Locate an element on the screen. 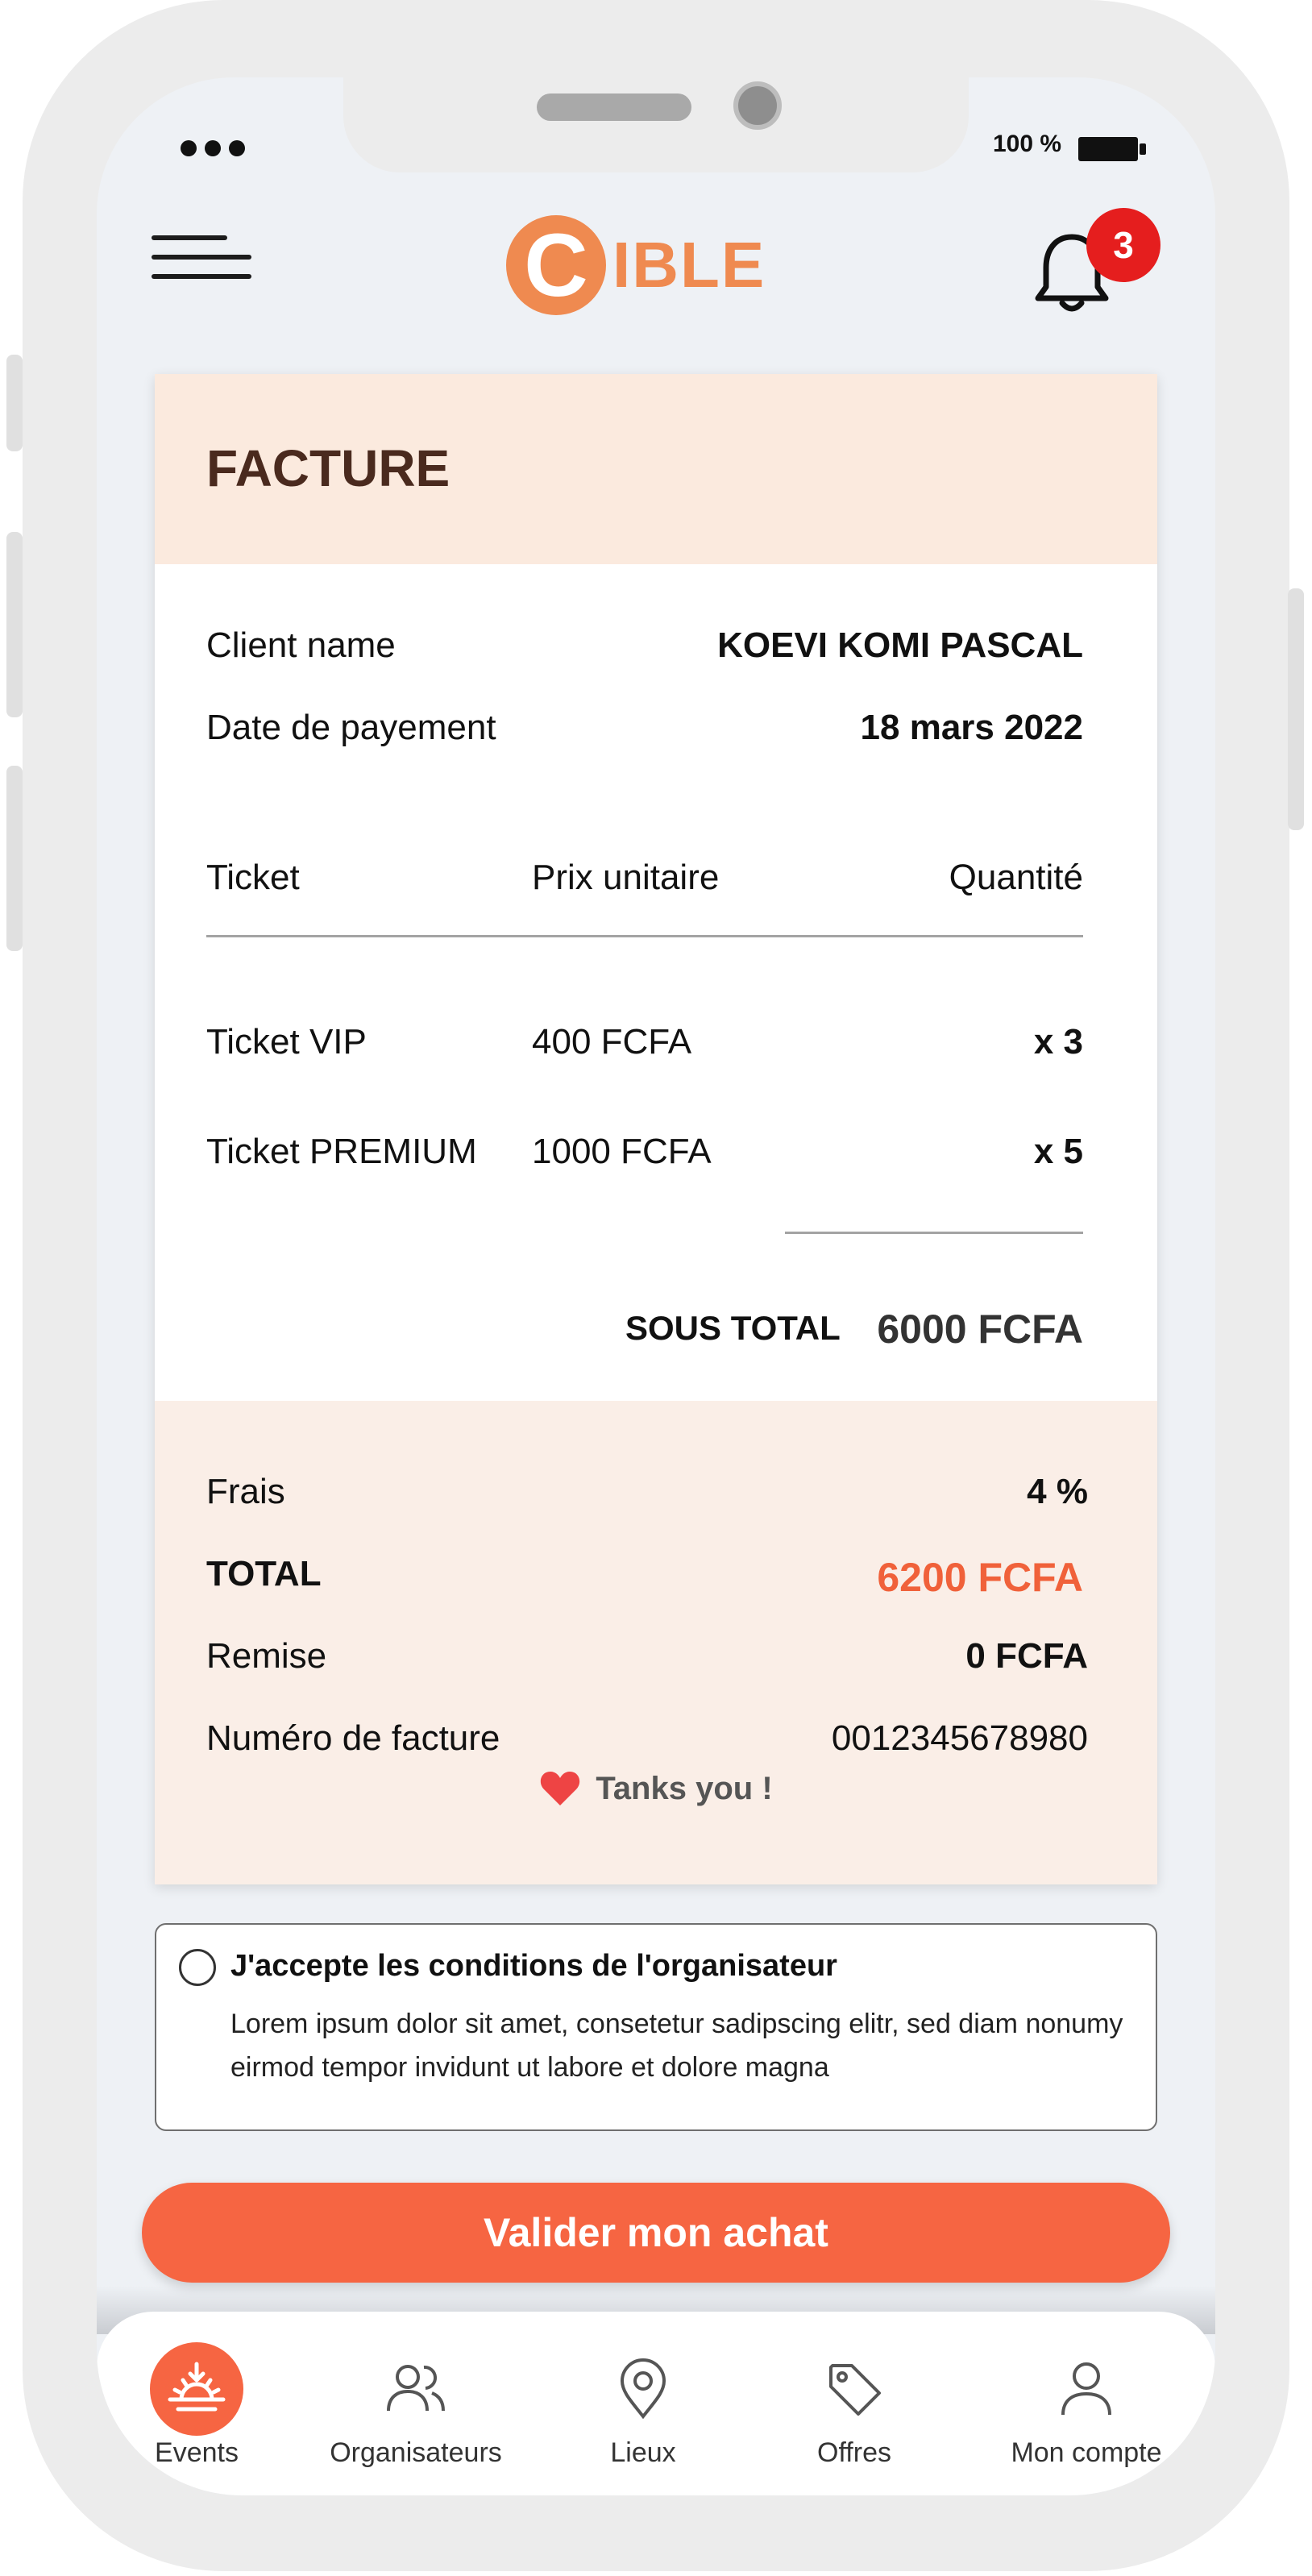  column-header-price: Prix unitaire is located at coordinates (626, 877).